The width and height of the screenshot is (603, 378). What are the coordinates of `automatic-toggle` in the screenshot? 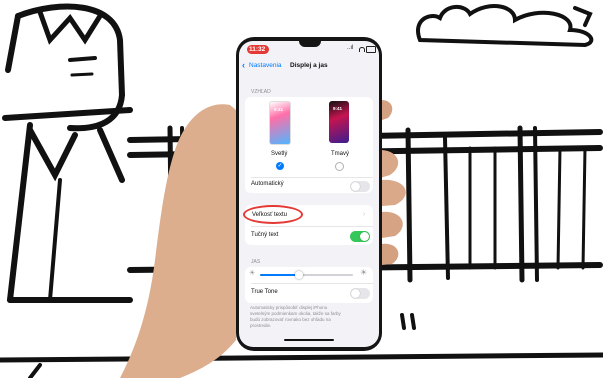 It's located at (360, 186).